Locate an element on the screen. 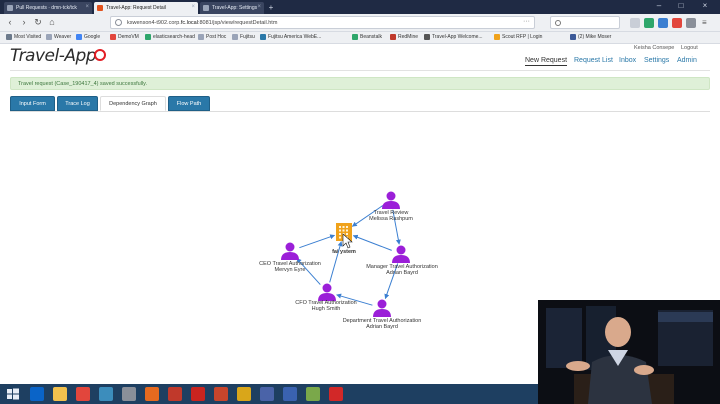  office-icon is located at coordinates (106, 394).